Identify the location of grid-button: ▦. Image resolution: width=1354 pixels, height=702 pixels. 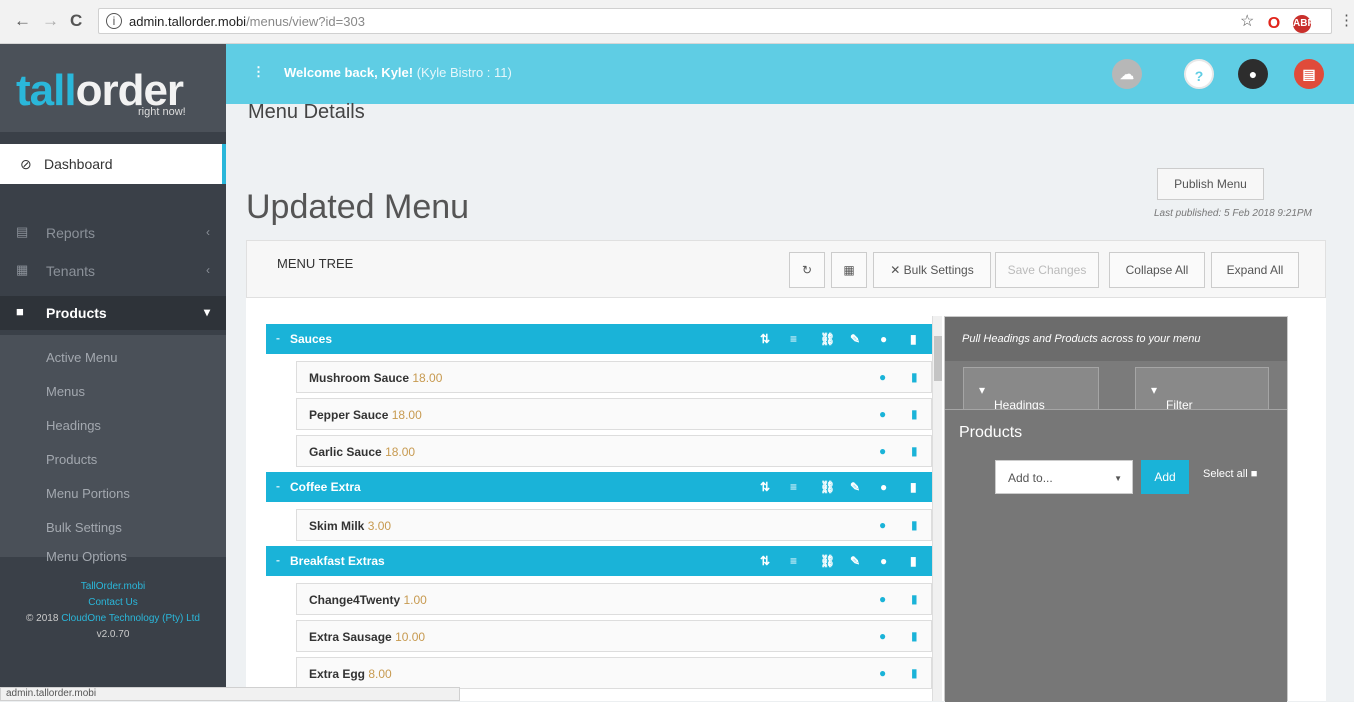
(849, 270).